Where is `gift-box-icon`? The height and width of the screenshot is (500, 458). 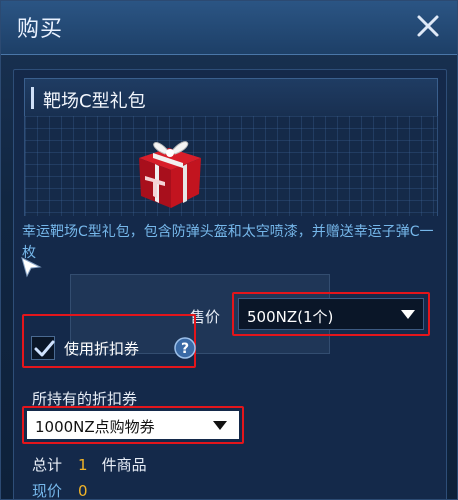 gift-box-icon is located at coordinates (170, 174).